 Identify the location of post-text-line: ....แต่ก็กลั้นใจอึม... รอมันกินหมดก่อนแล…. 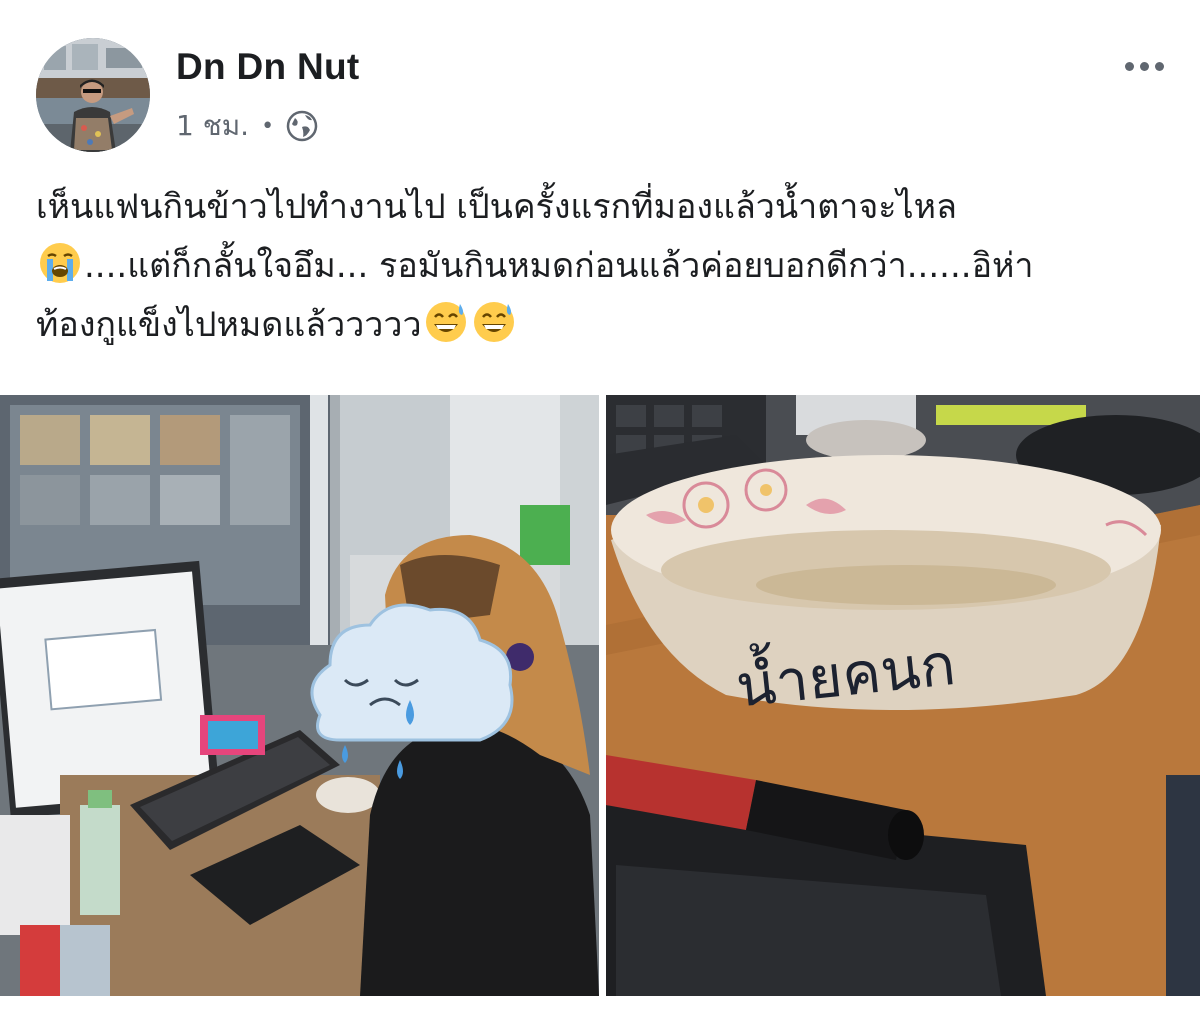
(606, 266).